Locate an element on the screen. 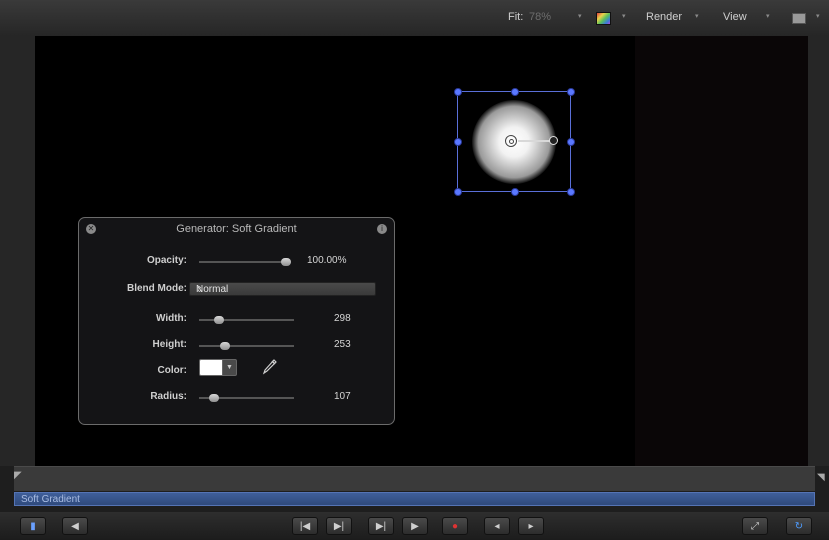  transform-handle-top-right is located at coordinates (571, 92).